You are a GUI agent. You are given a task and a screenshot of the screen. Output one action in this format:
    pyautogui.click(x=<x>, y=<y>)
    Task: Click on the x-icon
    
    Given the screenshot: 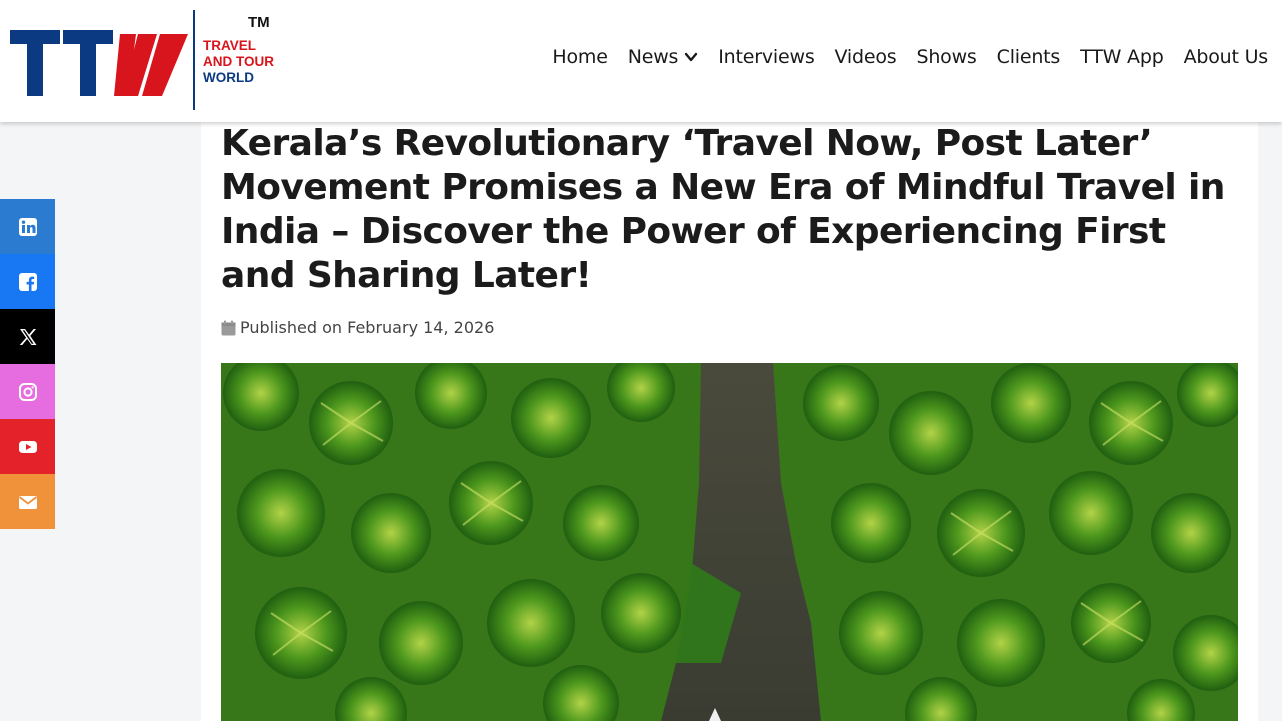 What is the action you would take?
    pyautogui.click(x=27, y=336)
    